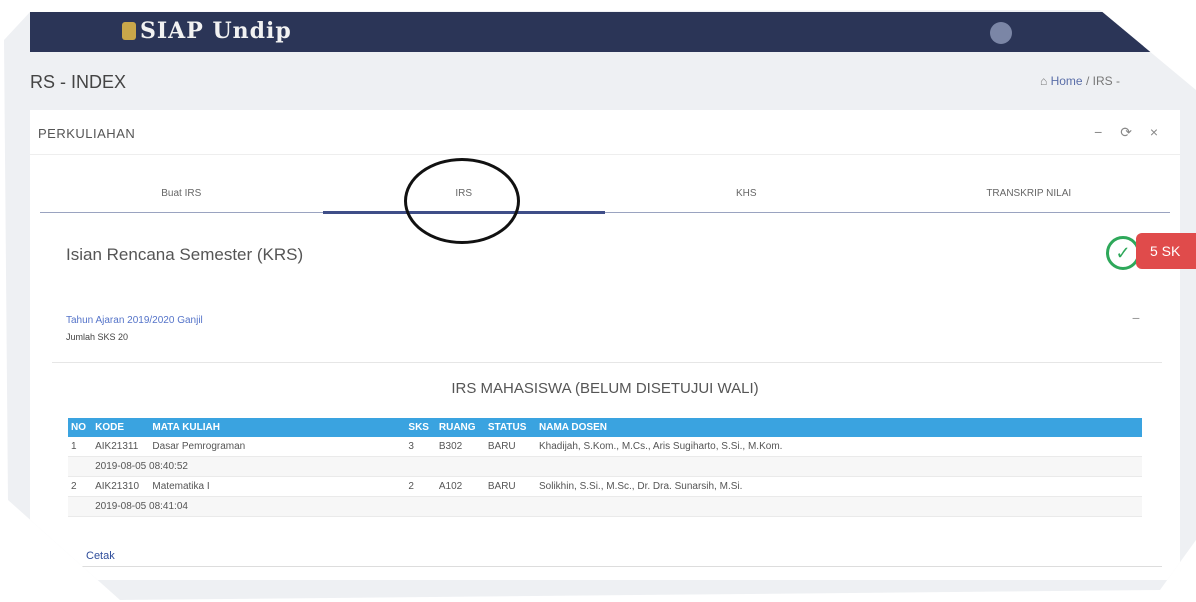 This screenshot has width=1196, height=602. Describe the element at coordinates (78, 82) in the screenshot. I see `page-title: RS - INDEX` at that location.